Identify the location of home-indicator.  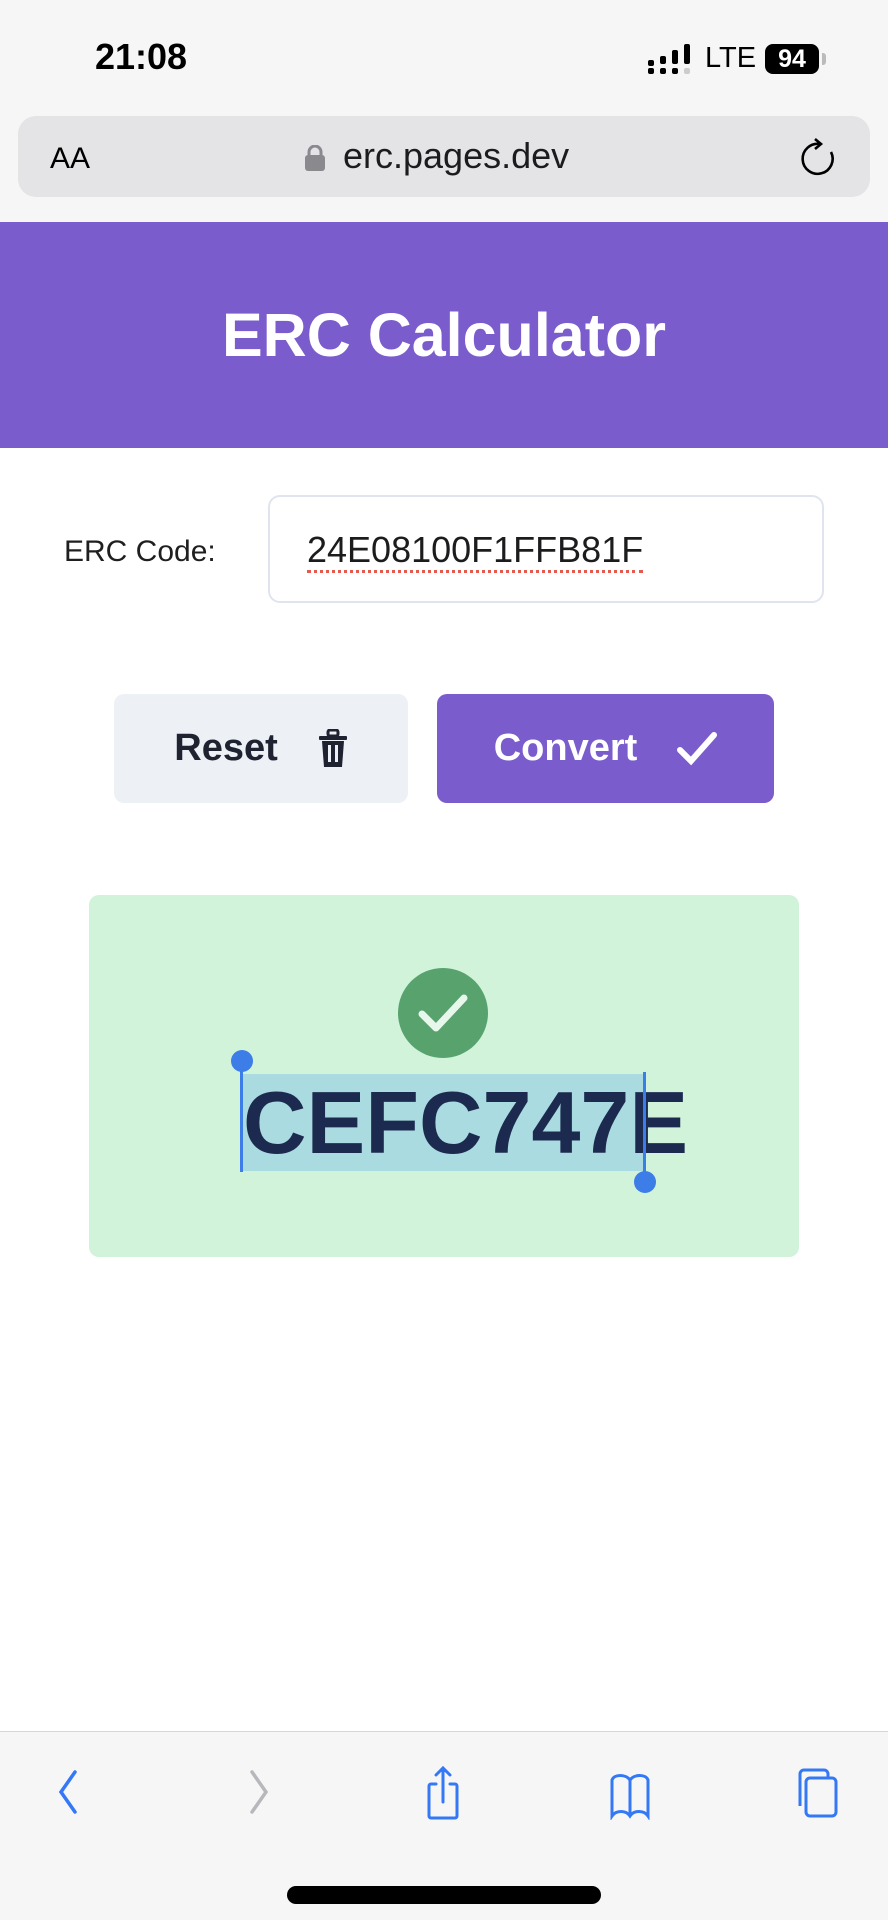
(444, 1895).